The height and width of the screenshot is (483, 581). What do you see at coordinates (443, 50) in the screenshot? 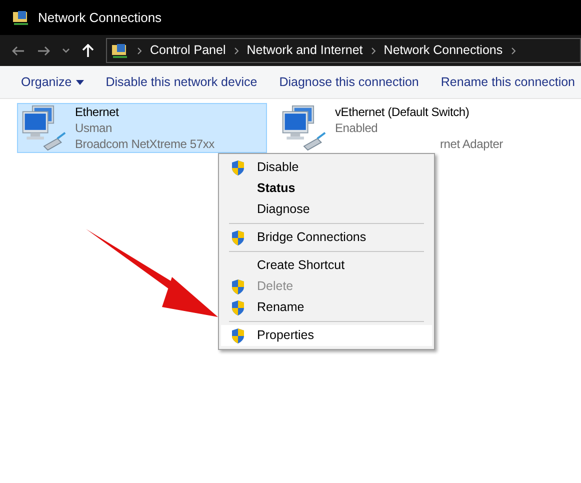
I see `breadcrumb-item: Network Connections` at bounding box center [443, 50].